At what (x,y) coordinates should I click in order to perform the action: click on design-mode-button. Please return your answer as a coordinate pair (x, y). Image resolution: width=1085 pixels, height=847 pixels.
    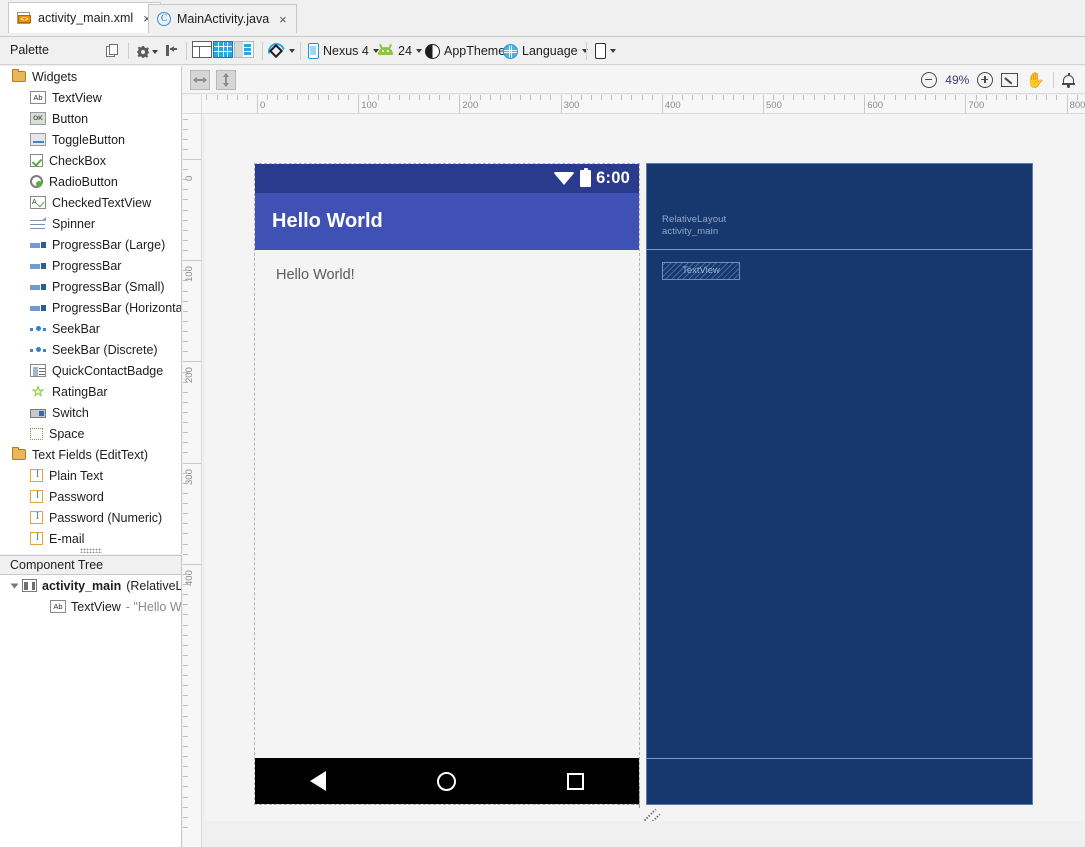
    Looking at the image, I should click on (202, 51).